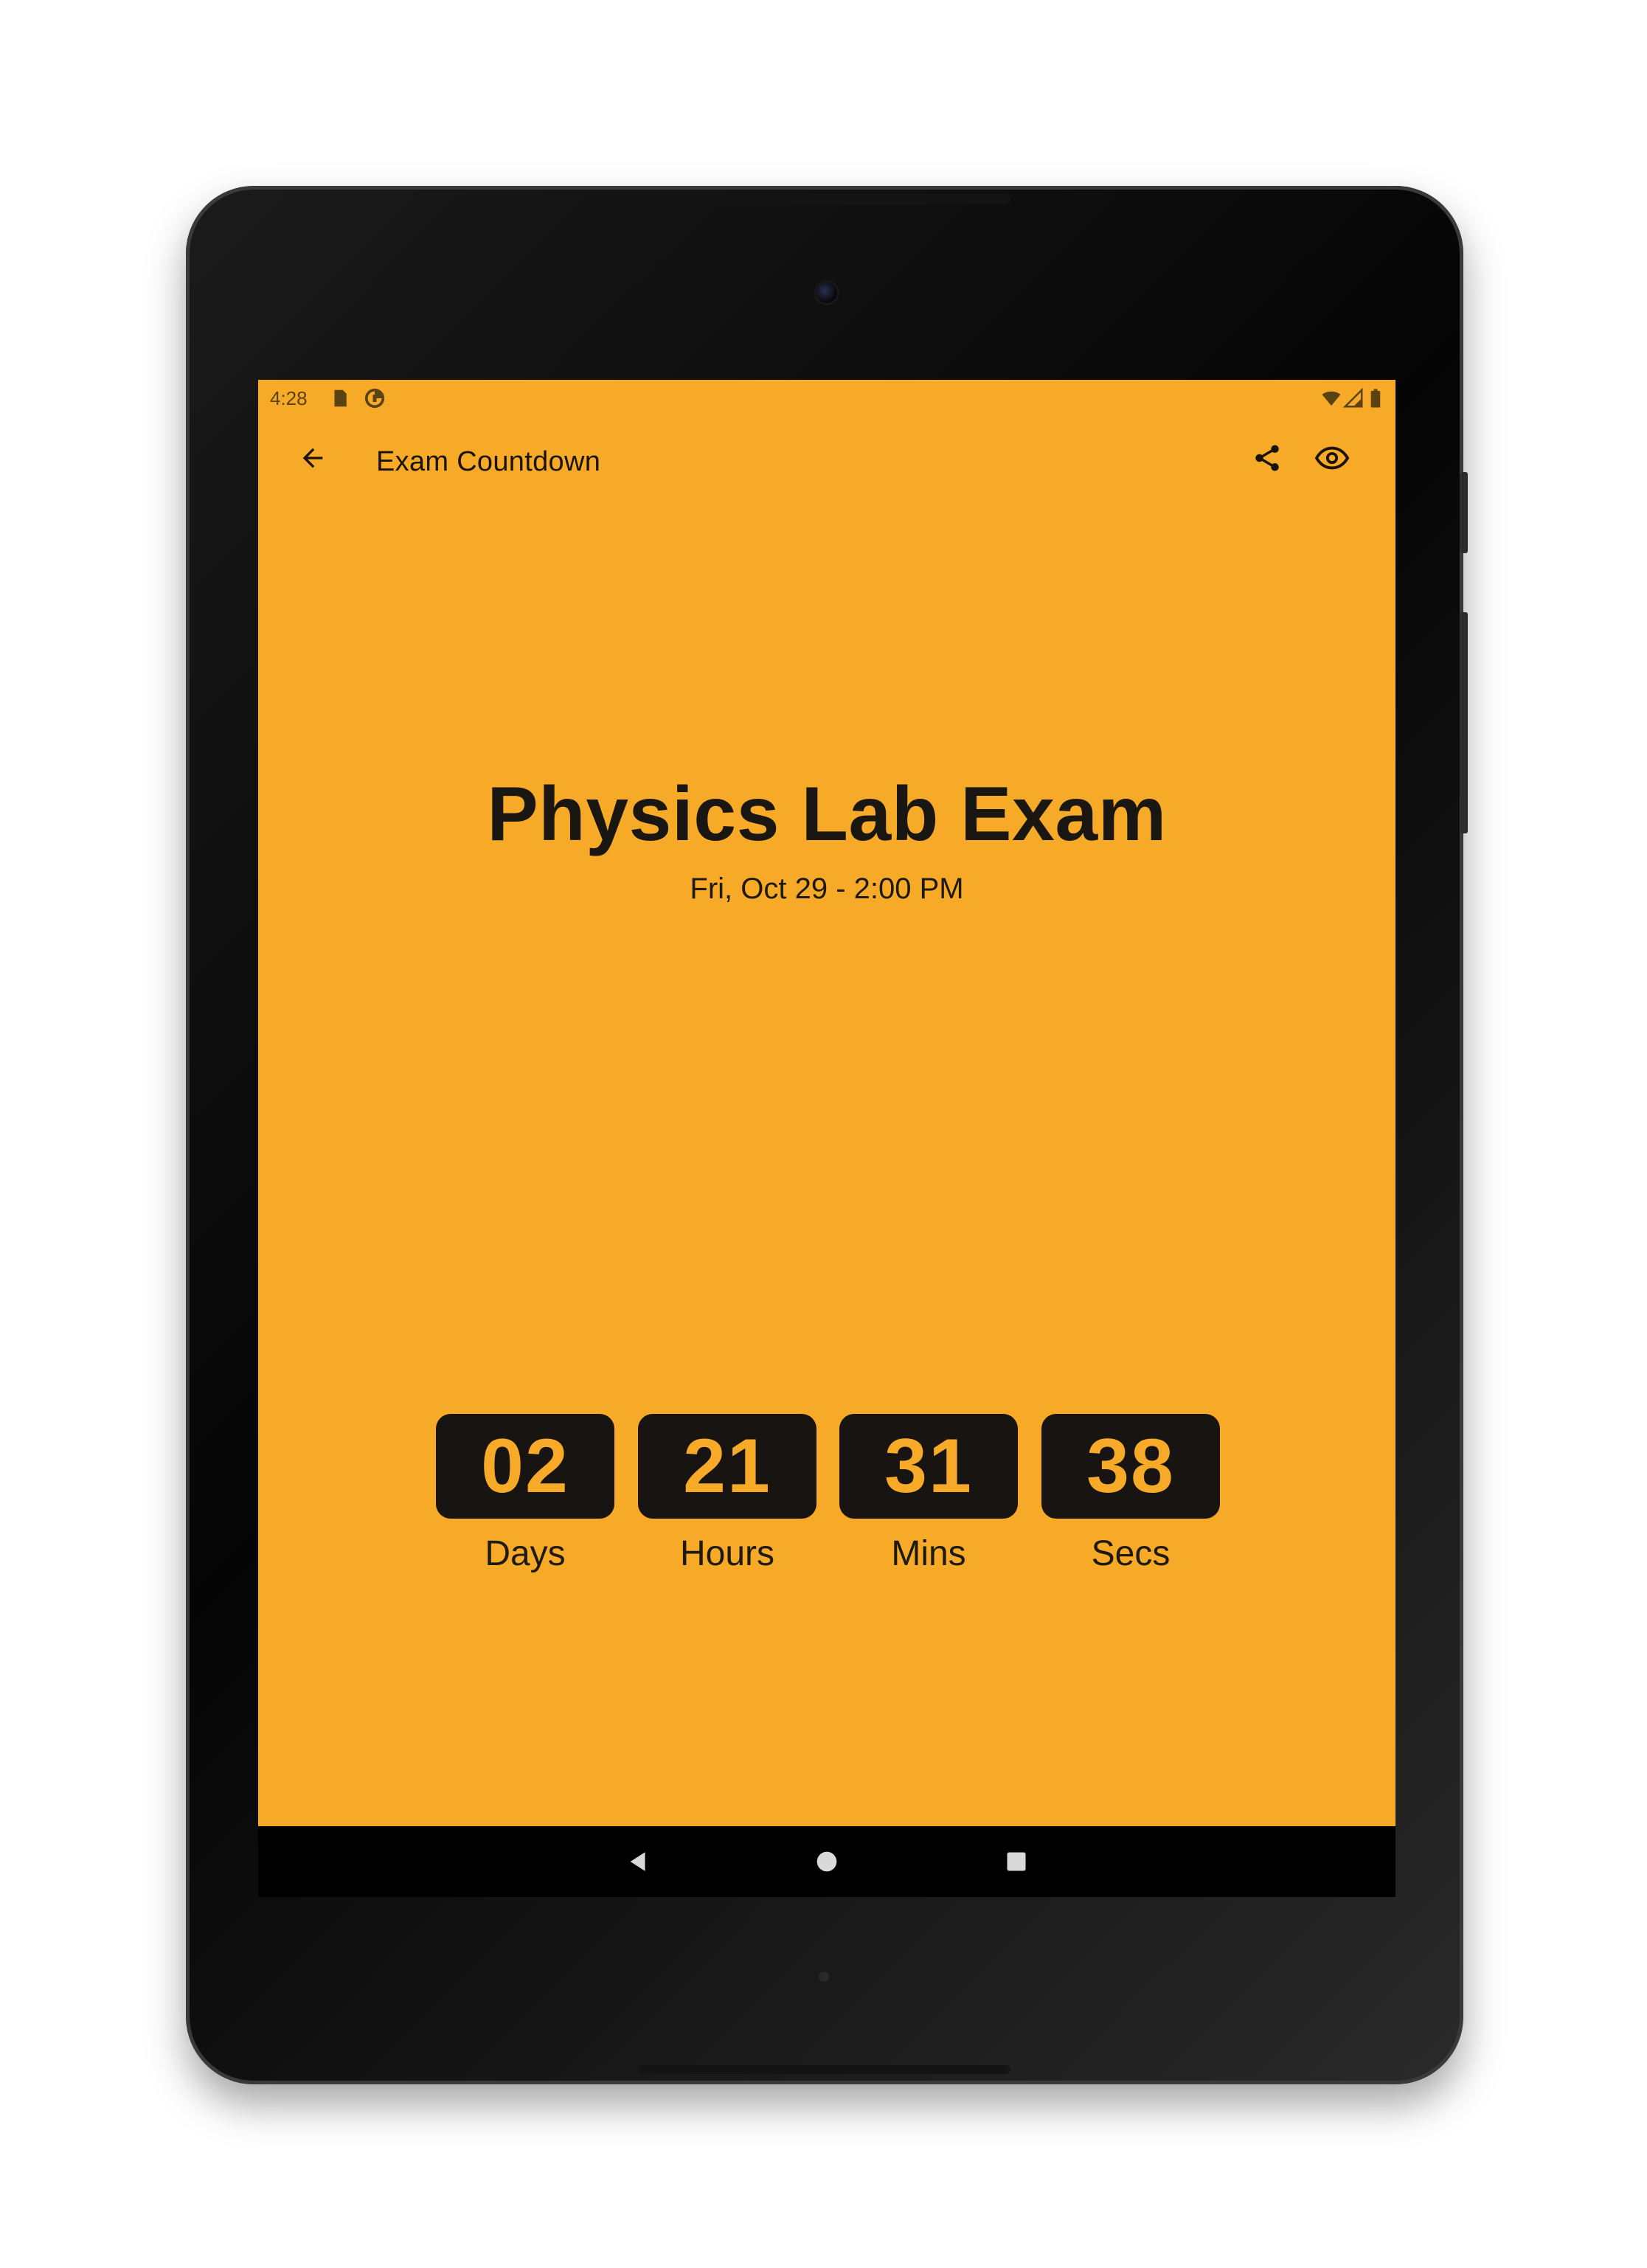 This screenshot has width=1647, height=2268. What do you see at coordinates (824, 2069) in the screenshot?
I see `bottom-speaker-grille` at bounding box center [824, 2069].